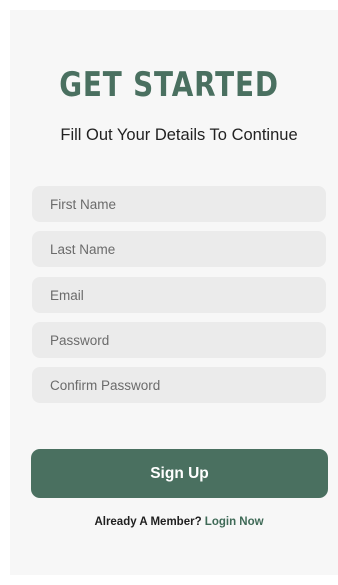 This screenshot has width=338, height=585. I want to click on page-title: GET STARTED, so click(169, 85).